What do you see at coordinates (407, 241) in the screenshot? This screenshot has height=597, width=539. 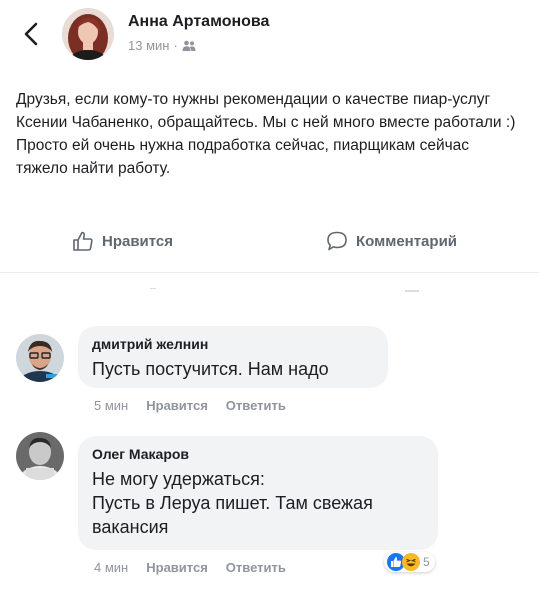 I see `comment-label: Комментарий` at bounding box center [407, 241].